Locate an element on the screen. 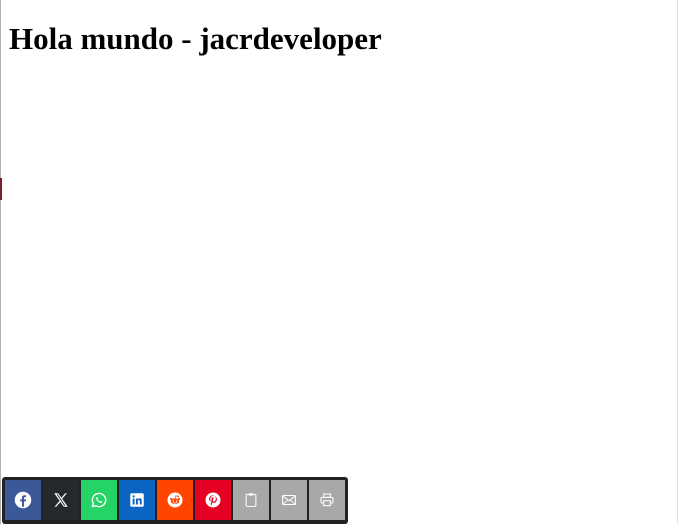 Image resolution: width=678 pixels, height=524 pixels. whatsapp-icon is located at coordinates (99, 500).